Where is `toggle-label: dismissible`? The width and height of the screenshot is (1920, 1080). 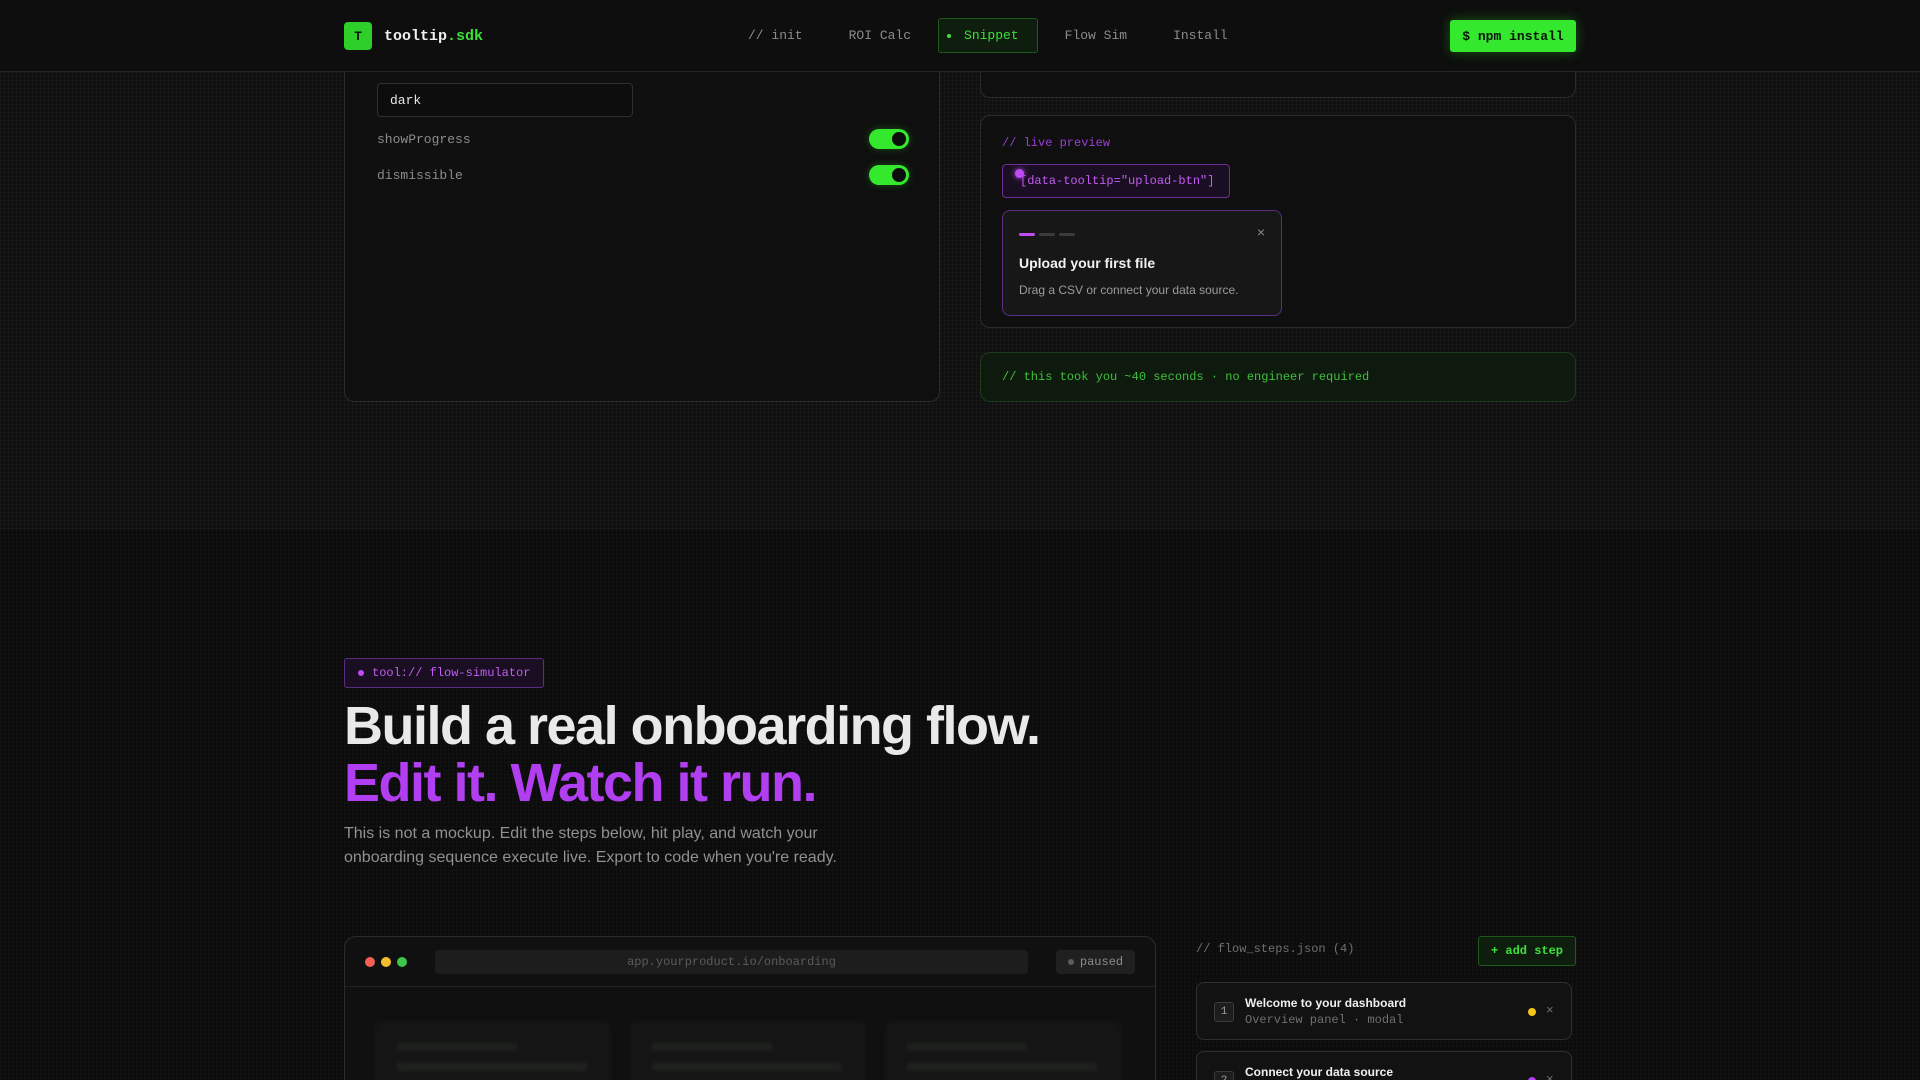 toggle-label: dismissible is located at coordinates (420, 175).